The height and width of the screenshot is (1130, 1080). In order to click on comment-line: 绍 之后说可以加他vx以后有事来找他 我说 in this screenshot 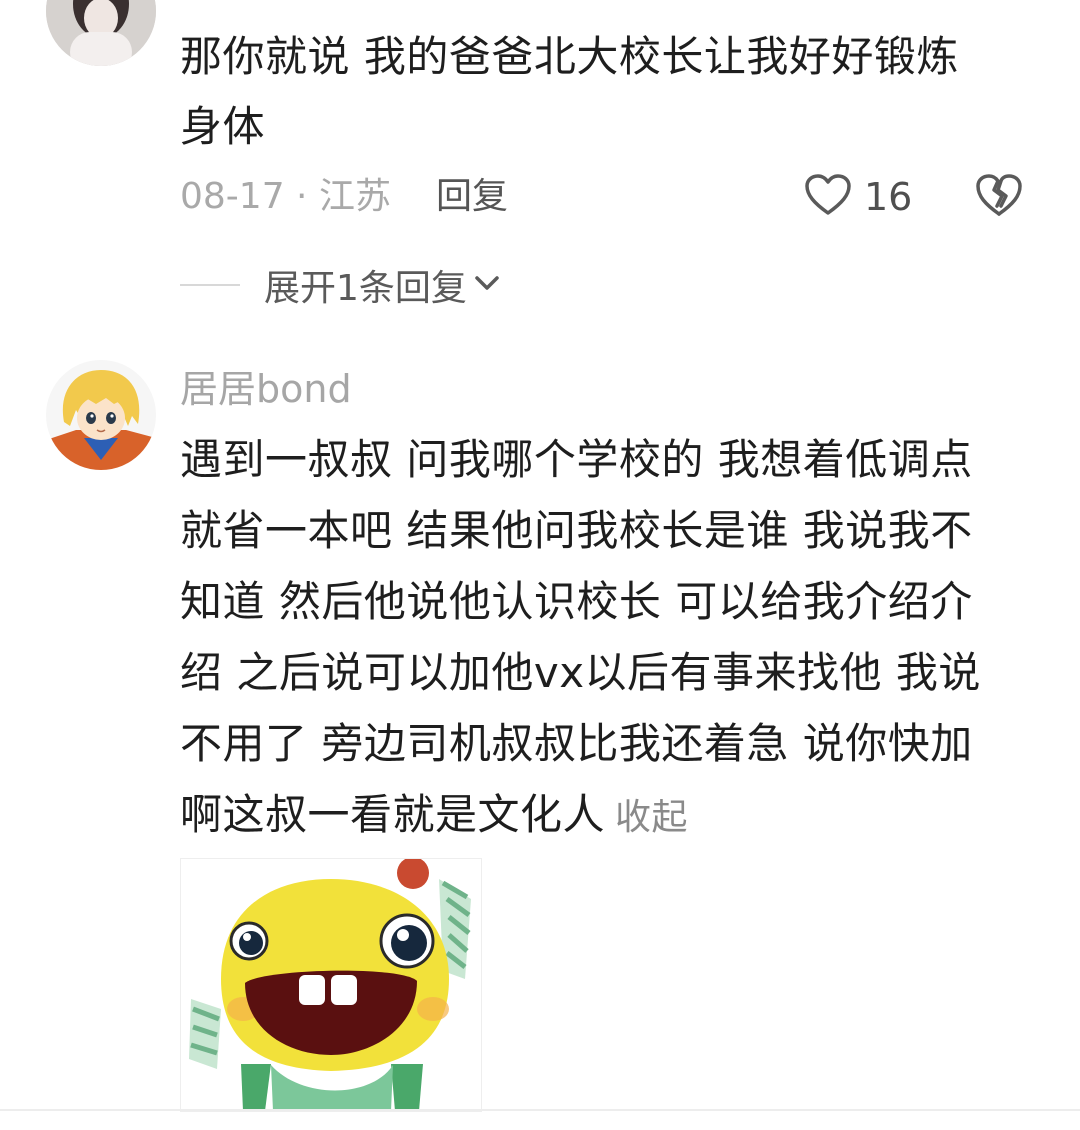, I will do `click(580, 672)`.